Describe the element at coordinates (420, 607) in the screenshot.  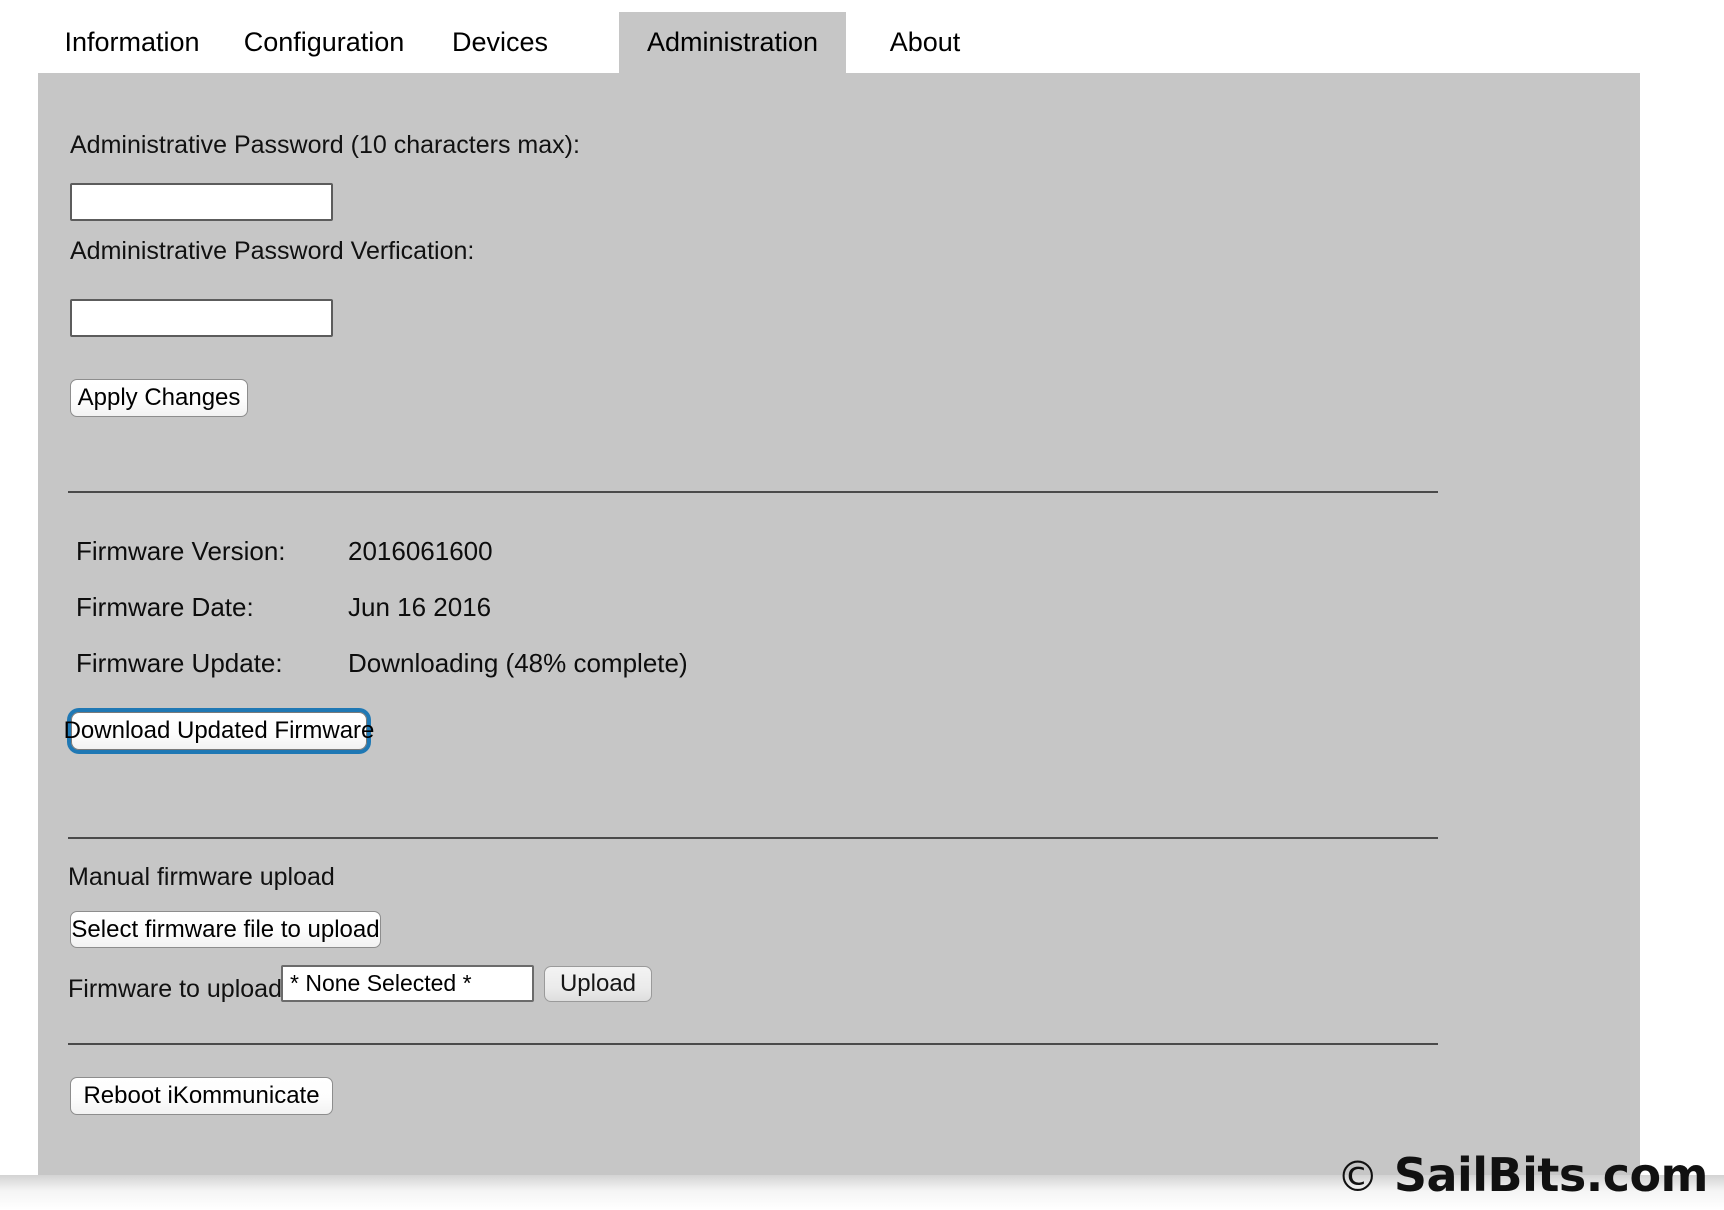
I see `firmware-date-value: Jun 16 2016` at that location.